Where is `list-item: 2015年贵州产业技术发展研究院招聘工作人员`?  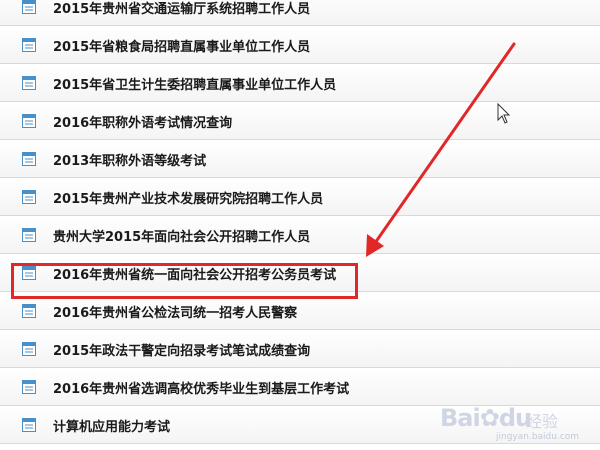
list-item: 2015年贵州产业技术发展研究院招聘工作人员 is located at coordinates (300, 197).